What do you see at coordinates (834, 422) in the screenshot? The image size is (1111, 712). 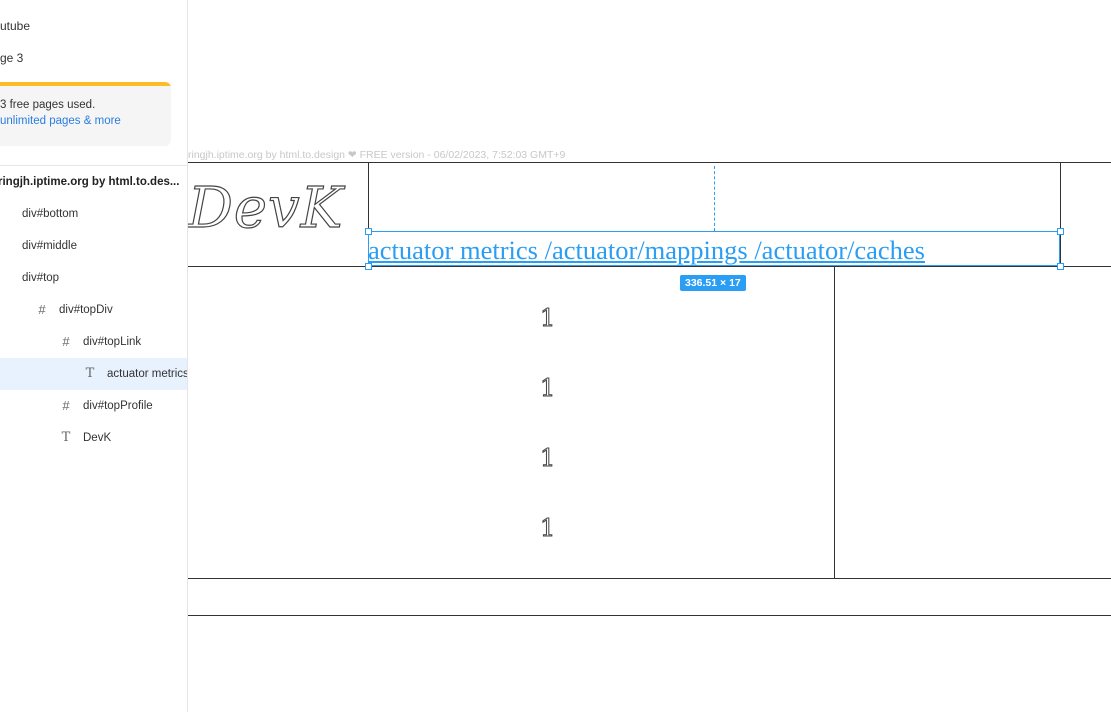 I see `middle-column-divider` at bounding box center [834, 422].